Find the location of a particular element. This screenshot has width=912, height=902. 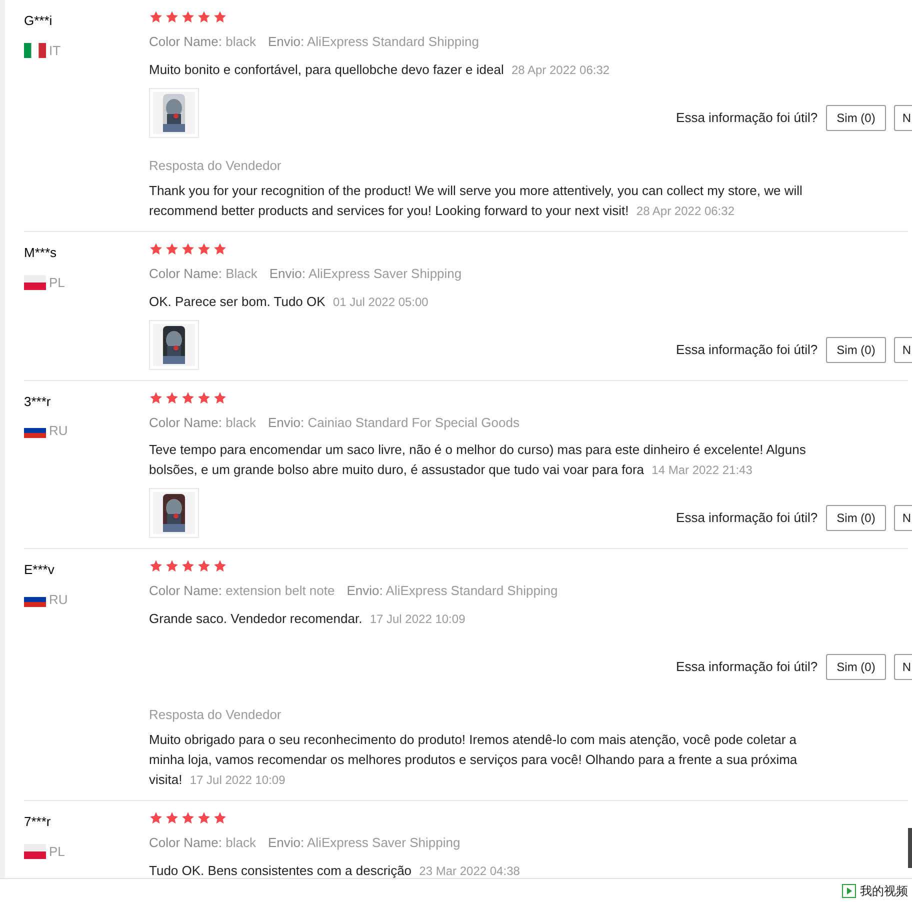

review-text: OK. Parece ser bom. Tudo OK 01 Jul 2022 05:00 is located at coordinates (289, 301).